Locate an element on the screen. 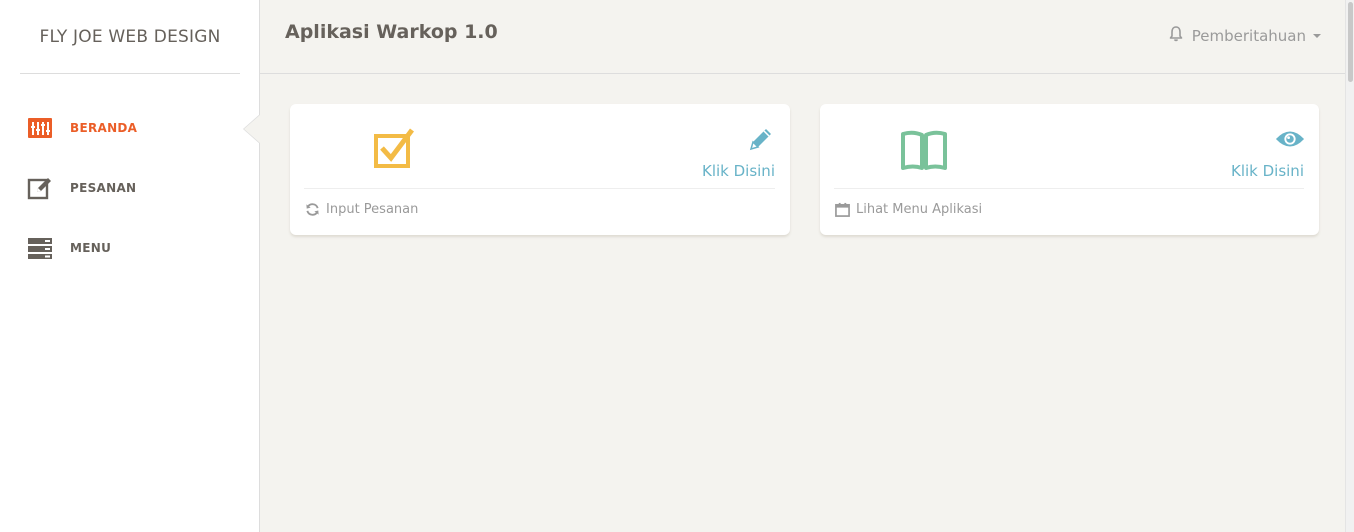 This screenshot has width=1354, height=532. footer-label: Input Pesanan is located at coordinates (372, 209).